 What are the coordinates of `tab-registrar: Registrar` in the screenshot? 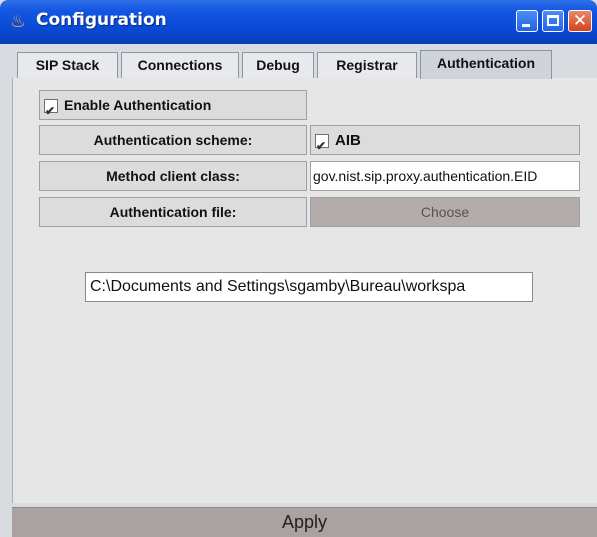 It's located at (367, 65).